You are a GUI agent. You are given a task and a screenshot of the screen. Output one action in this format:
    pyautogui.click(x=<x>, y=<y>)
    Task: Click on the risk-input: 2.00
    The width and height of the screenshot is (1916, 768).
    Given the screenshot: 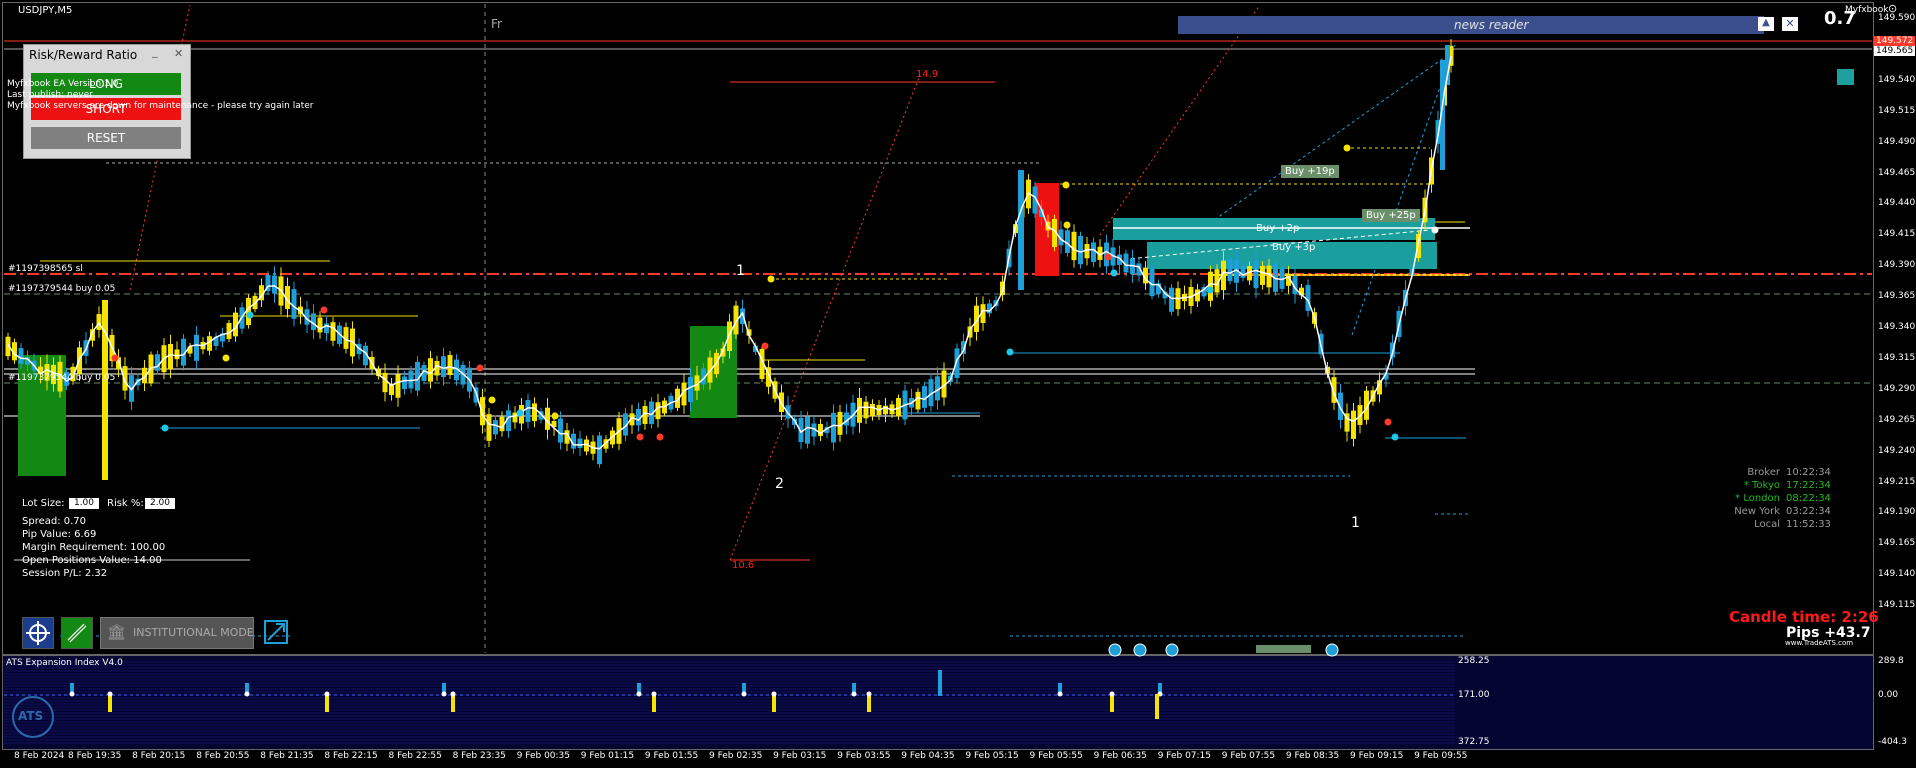 What is the action you would take?
    pyautogui.click(x=160, y=503)
    